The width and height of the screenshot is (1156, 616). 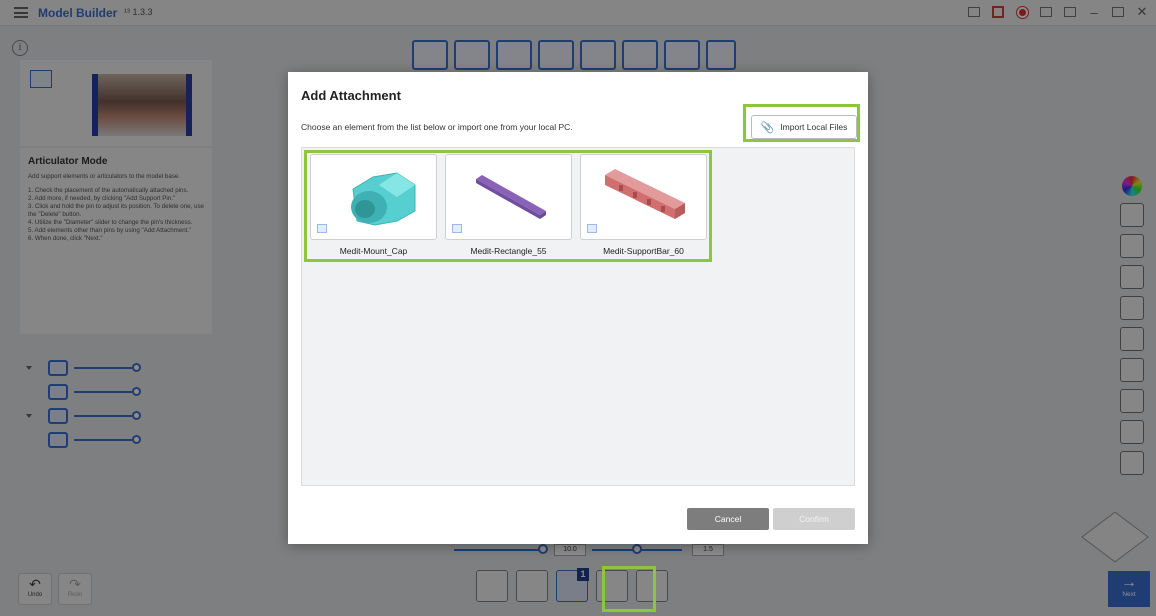 What do you see at coordinates (814, 127) in the screenshot?
I see `import-label: Import Local Files` at bounding box center [814, 127].